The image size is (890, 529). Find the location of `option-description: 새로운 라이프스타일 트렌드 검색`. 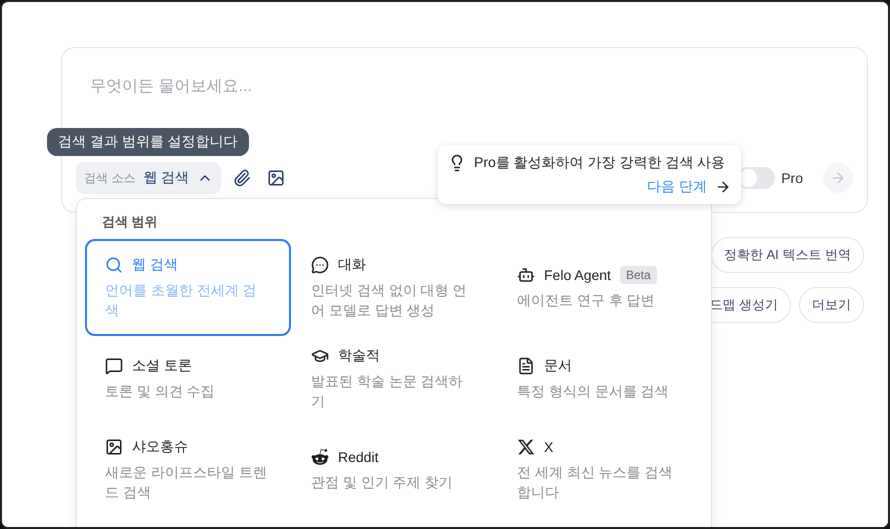

option-description: 새로운 라이프스타일 트렌드 검색 is located at coordinates (186, 482).